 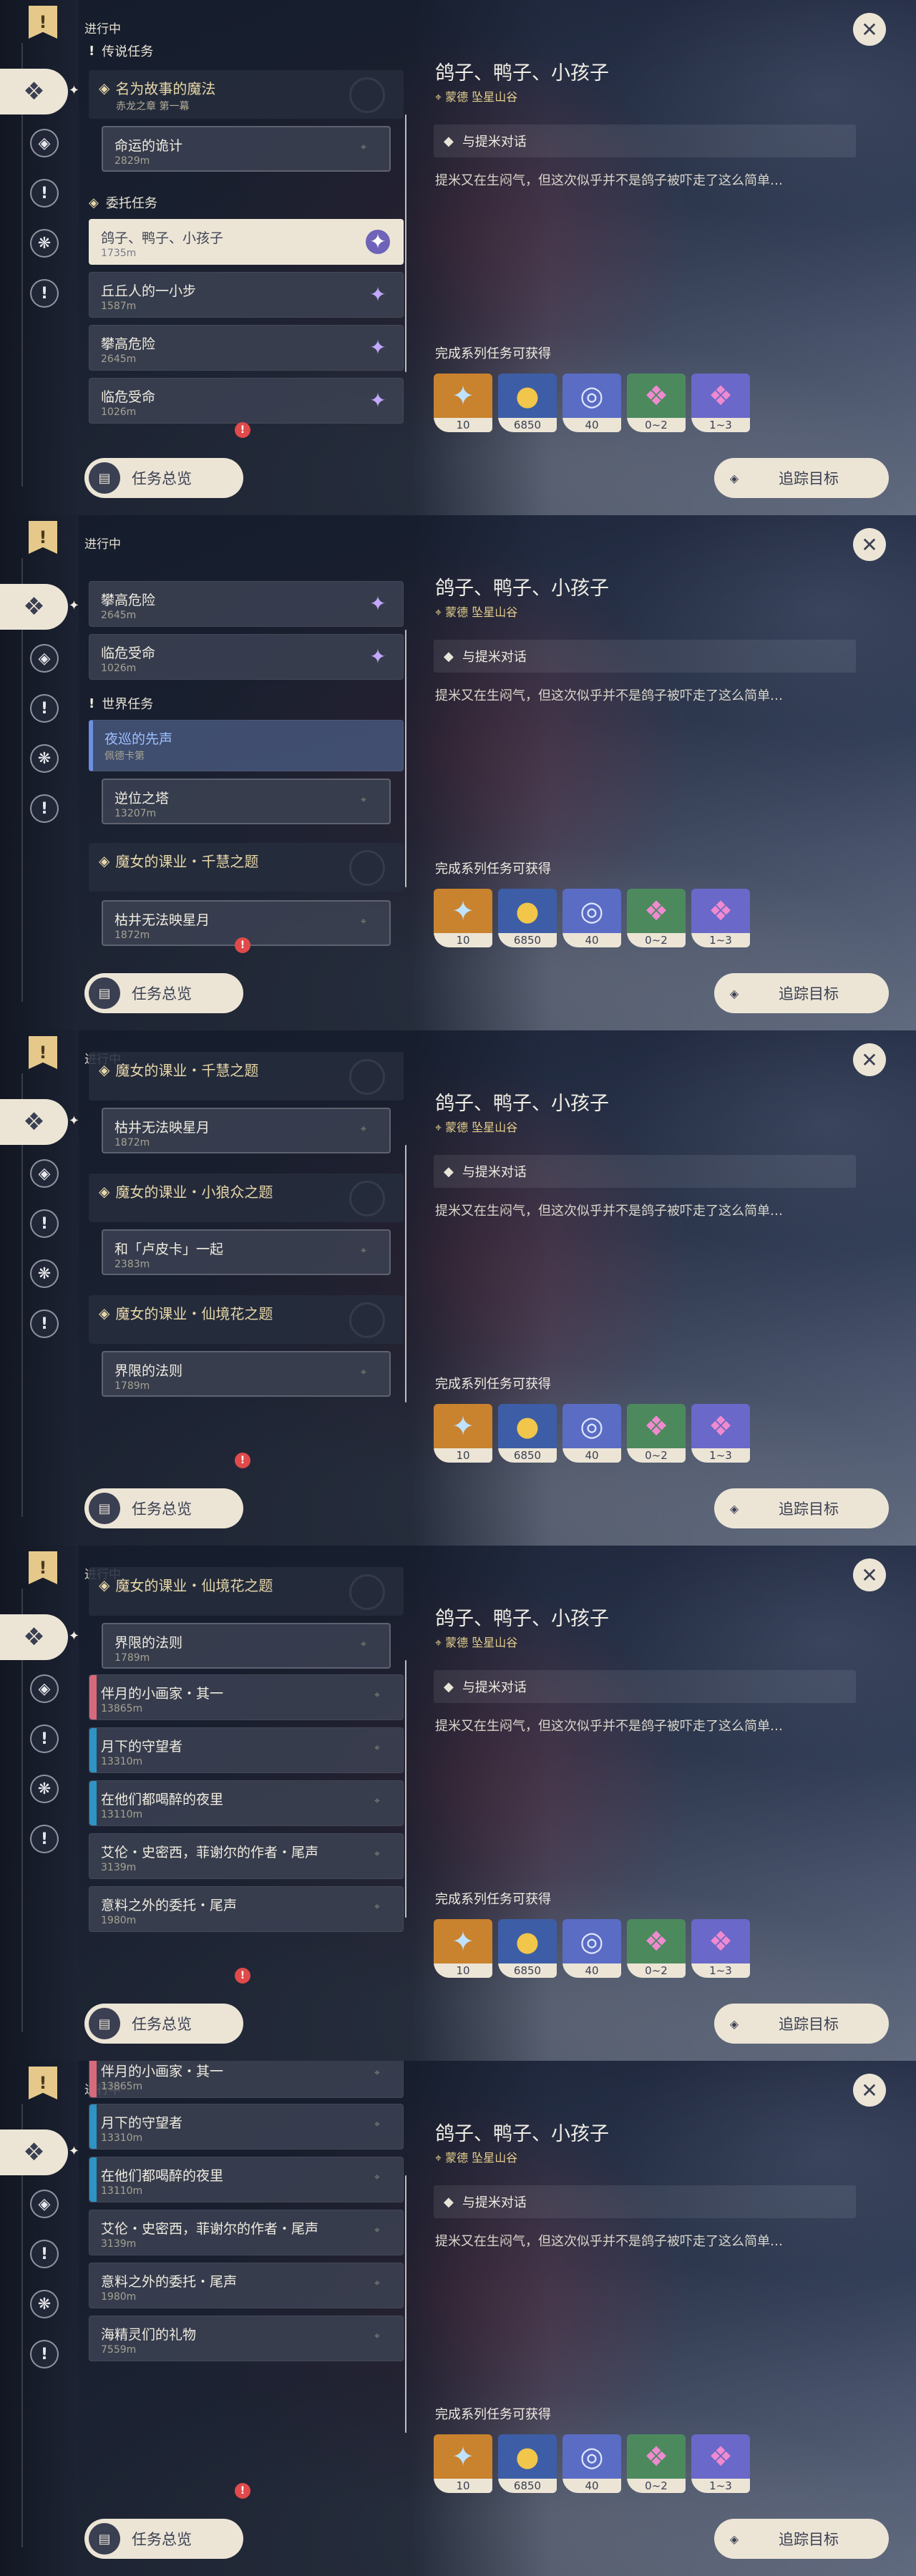 What do you see at coordinates (246, 745) in the screenshot?
I see `world-quest-item: 夜巡的先声 佩德卡第` at bounding box center [246, 745].